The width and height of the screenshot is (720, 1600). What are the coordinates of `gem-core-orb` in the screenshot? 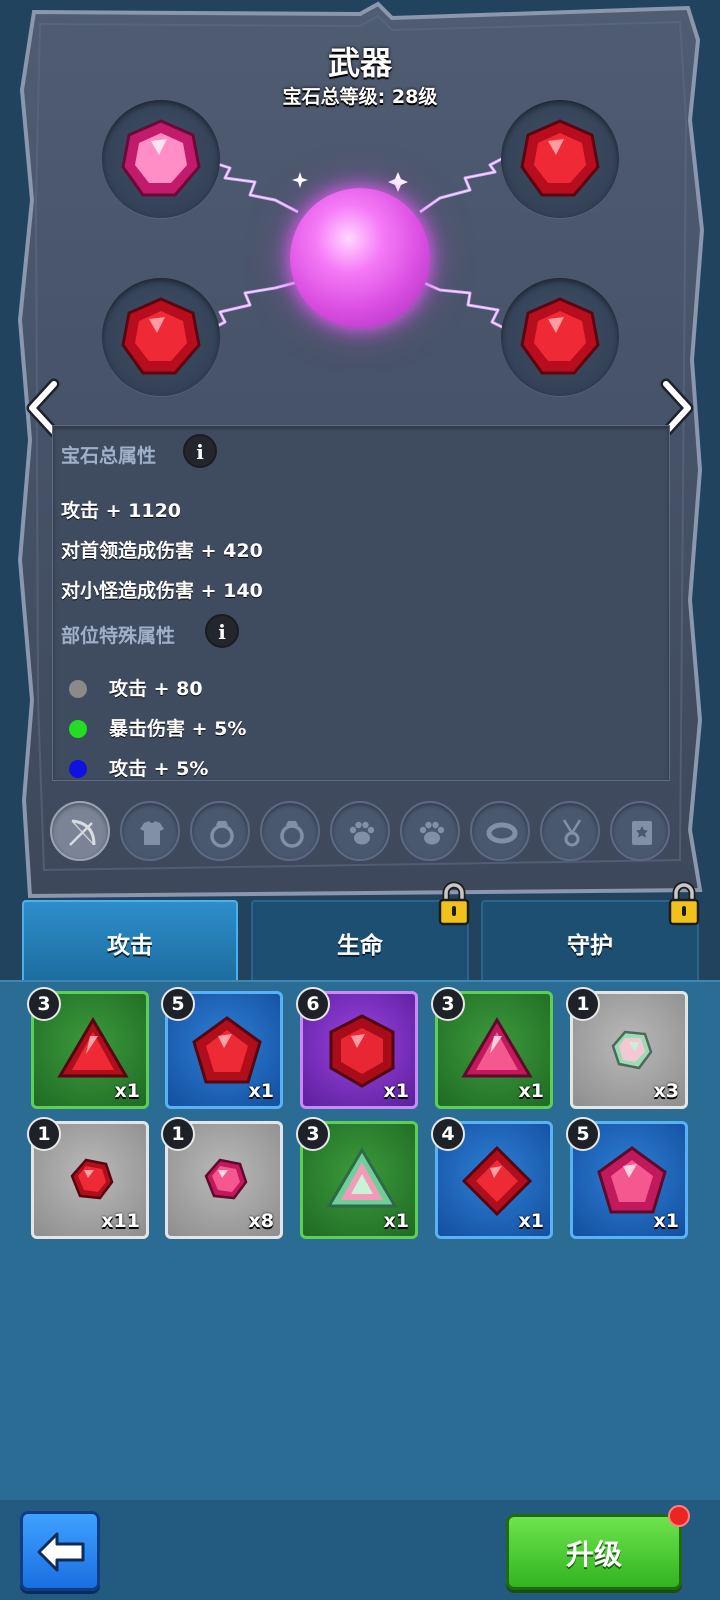 It's located at (360, 258).